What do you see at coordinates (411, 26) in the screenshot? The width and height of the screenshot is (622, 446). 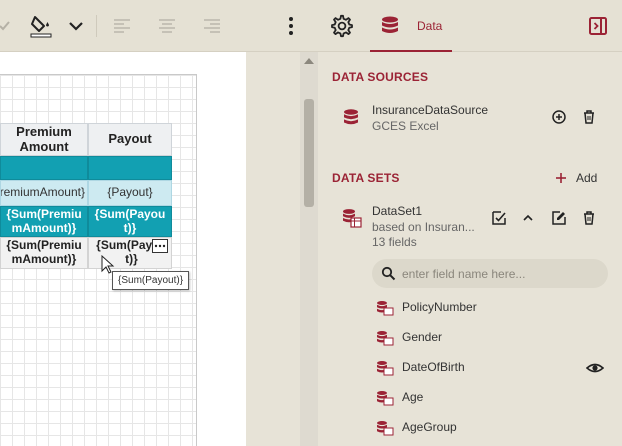 I see `tab-data: Data` at bounding box center [411, 26].